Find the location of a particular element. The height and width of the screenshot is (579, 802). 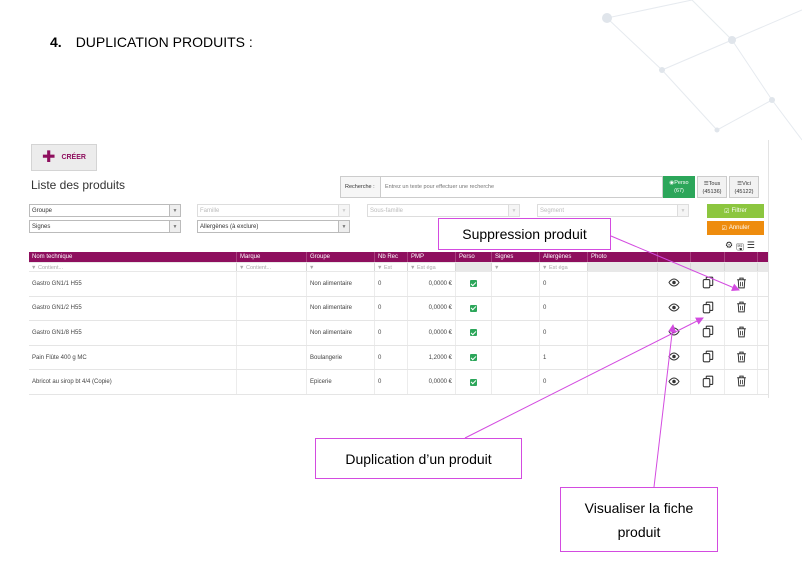

nbrec-filter-input: ▼ Est is located at coordinates (391, 267).